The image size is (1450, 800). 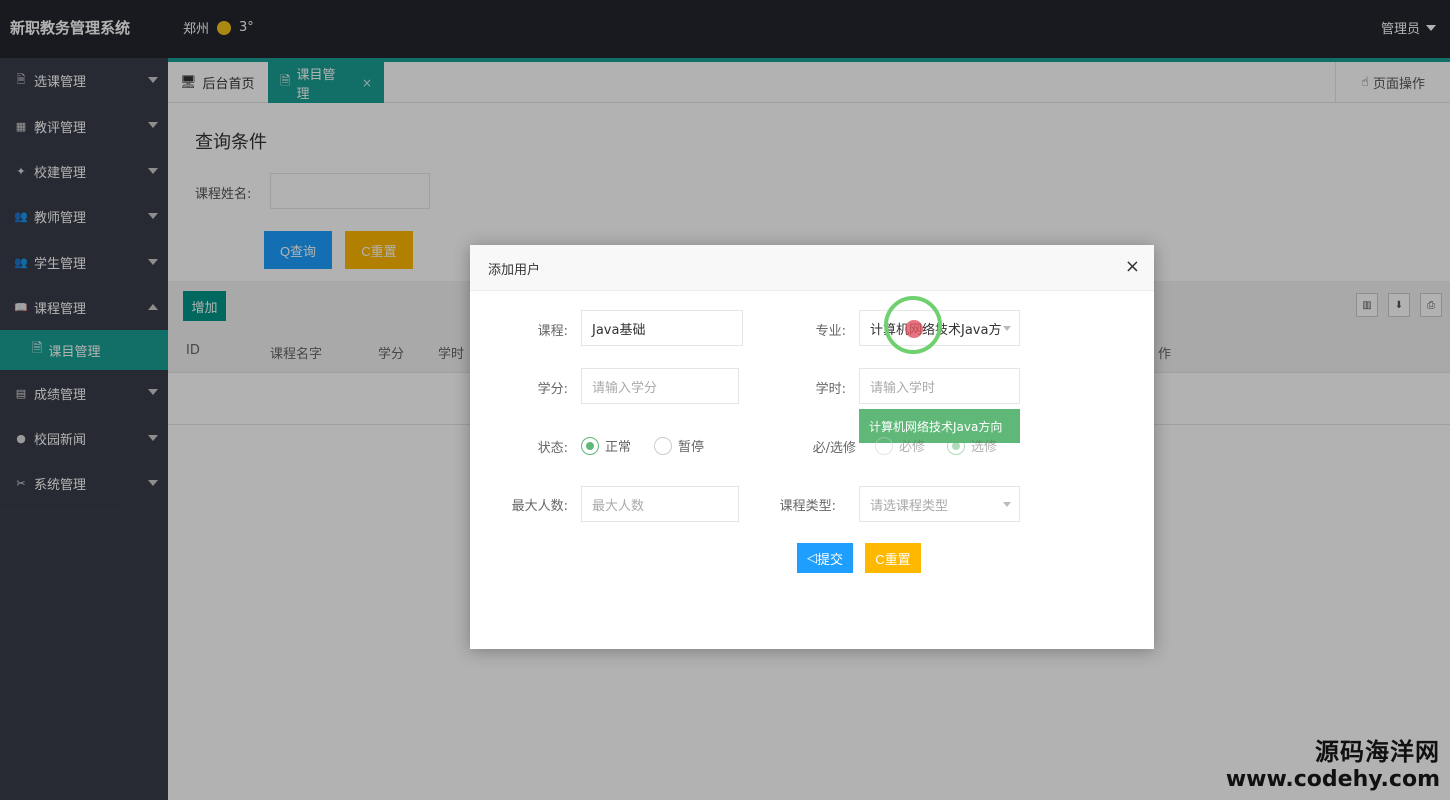 I want to click on send-icon: ◁, so click(x=811, y=557).